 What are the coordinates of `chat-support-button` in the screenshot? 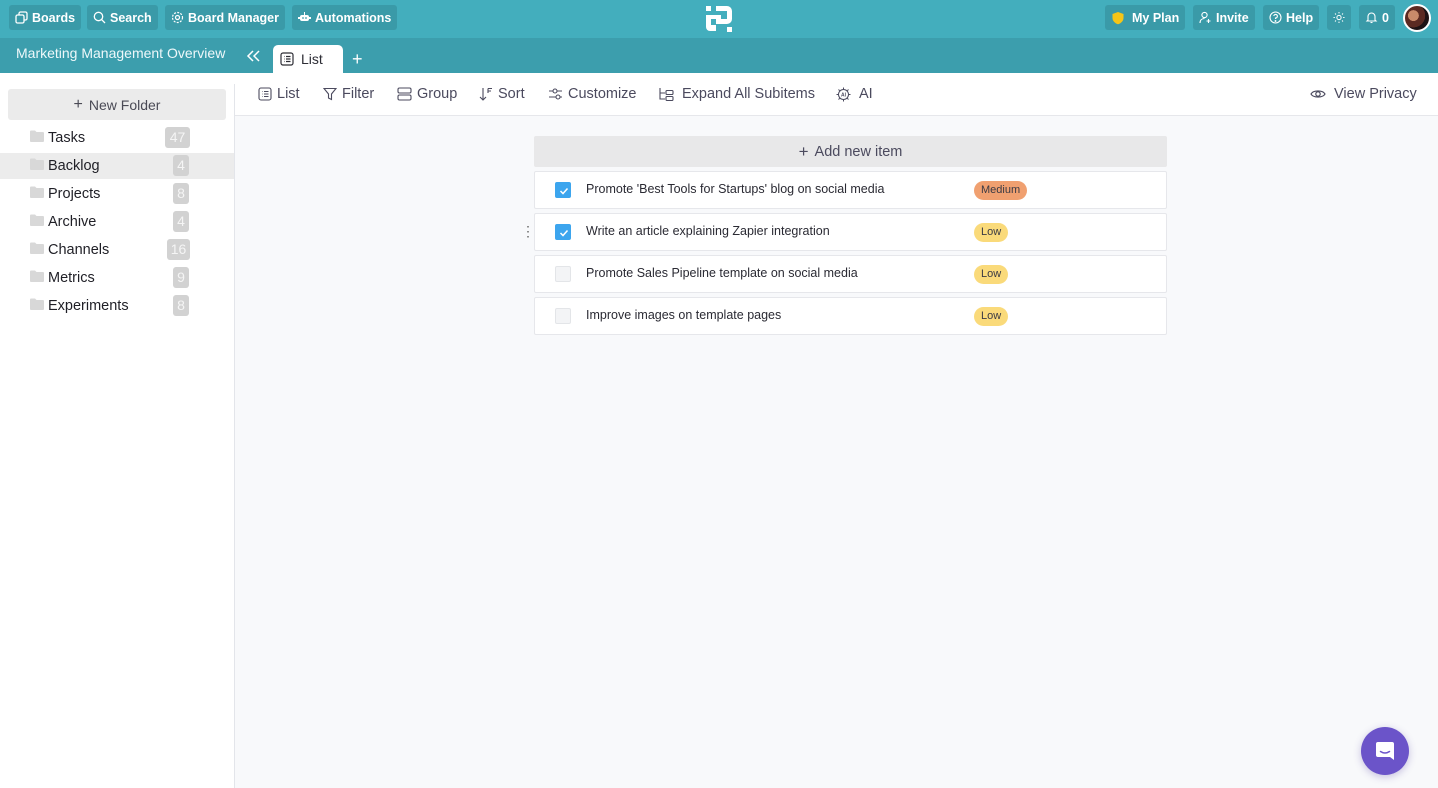 It's located at (1385, 751).